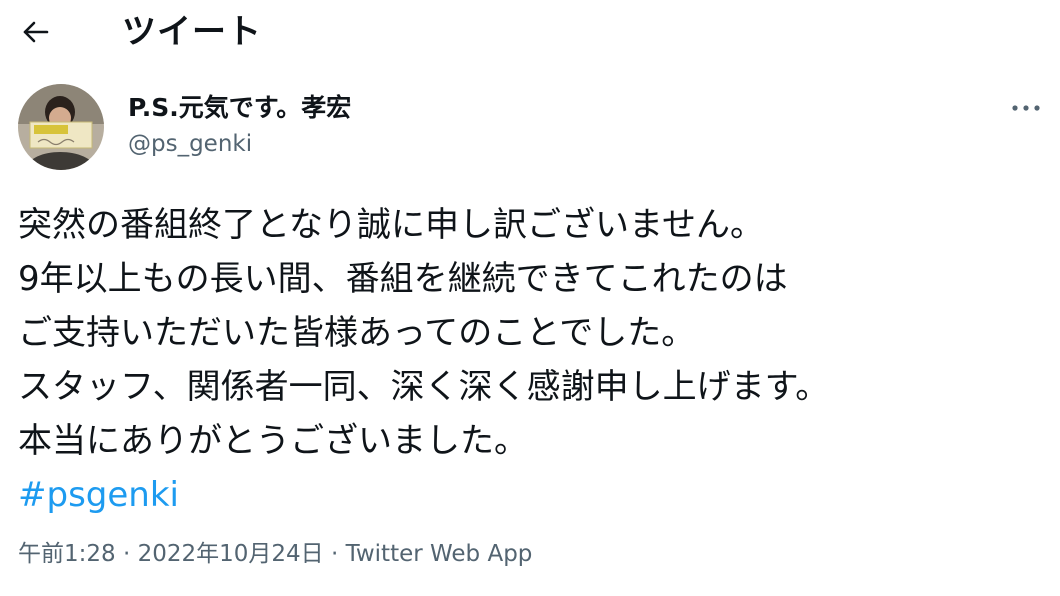  I want to click on tweet-meta: 午前1:28 · 2022年10月24日 · Twitter Web App, so click(275, 554).